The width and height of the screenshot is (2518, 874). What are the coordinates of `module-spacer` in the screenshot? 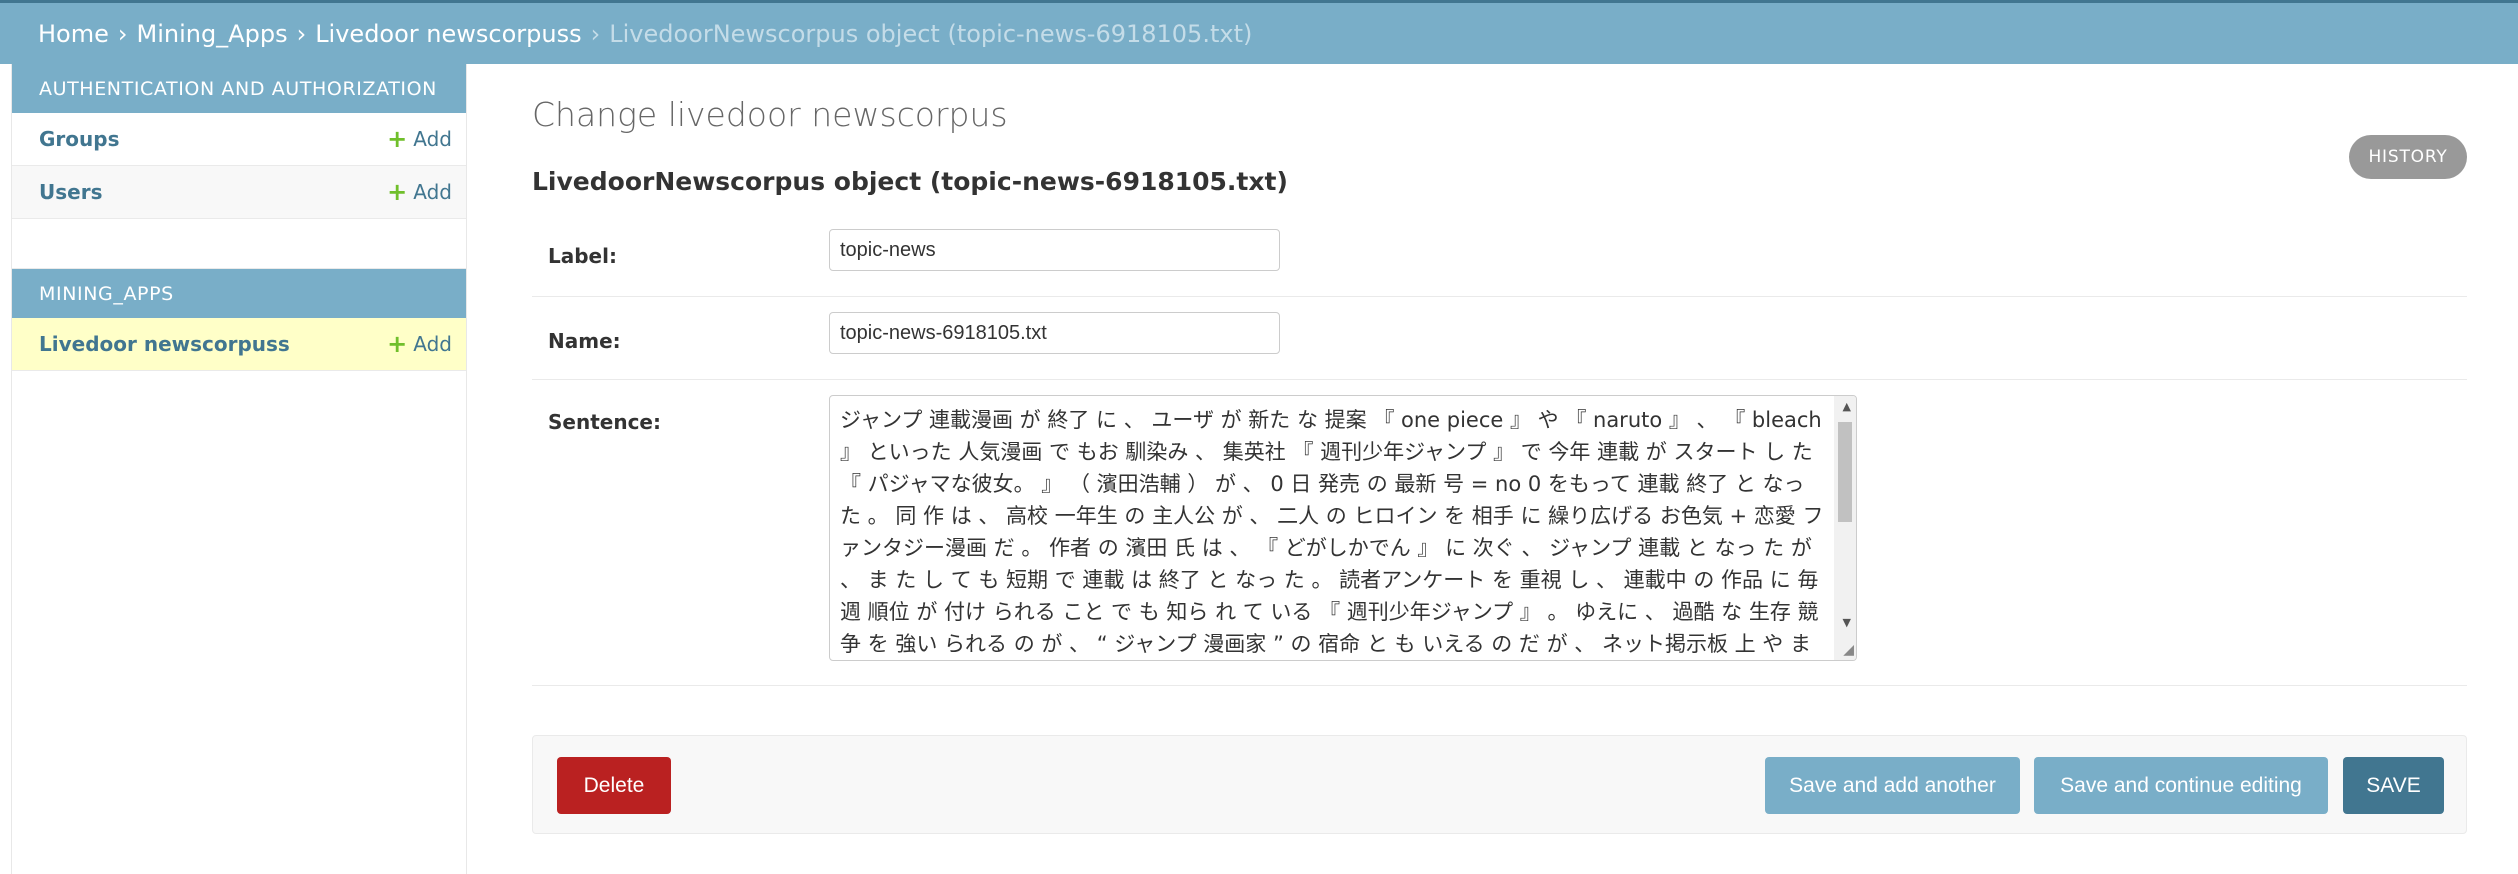 It's located at (239, 244).